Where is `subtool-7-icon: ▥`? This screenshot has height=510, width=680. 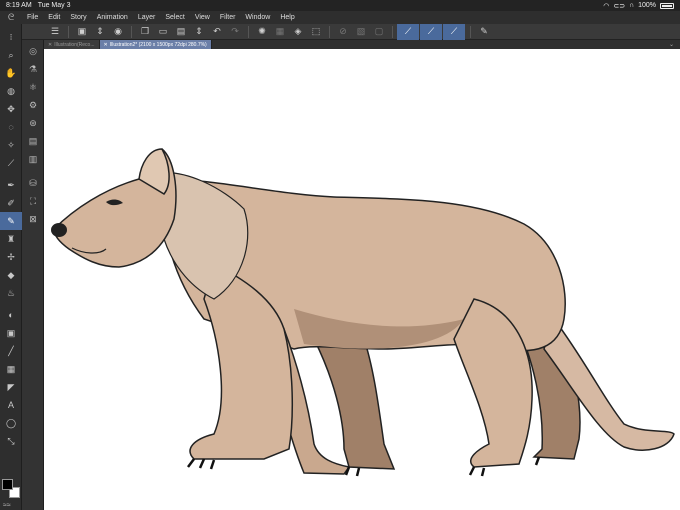
subtool-7-icon: ▥ is located at coordinates (33, 159).